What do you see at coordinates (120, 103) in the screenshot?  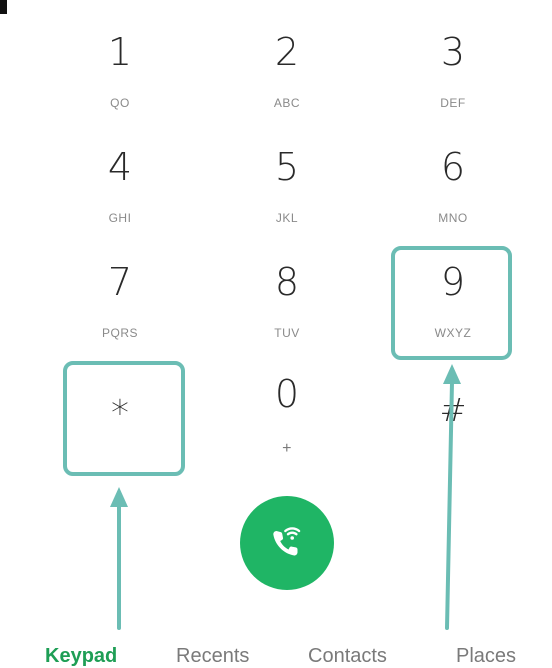 I see `key-letters: QO` at bounding box center [120, 103].